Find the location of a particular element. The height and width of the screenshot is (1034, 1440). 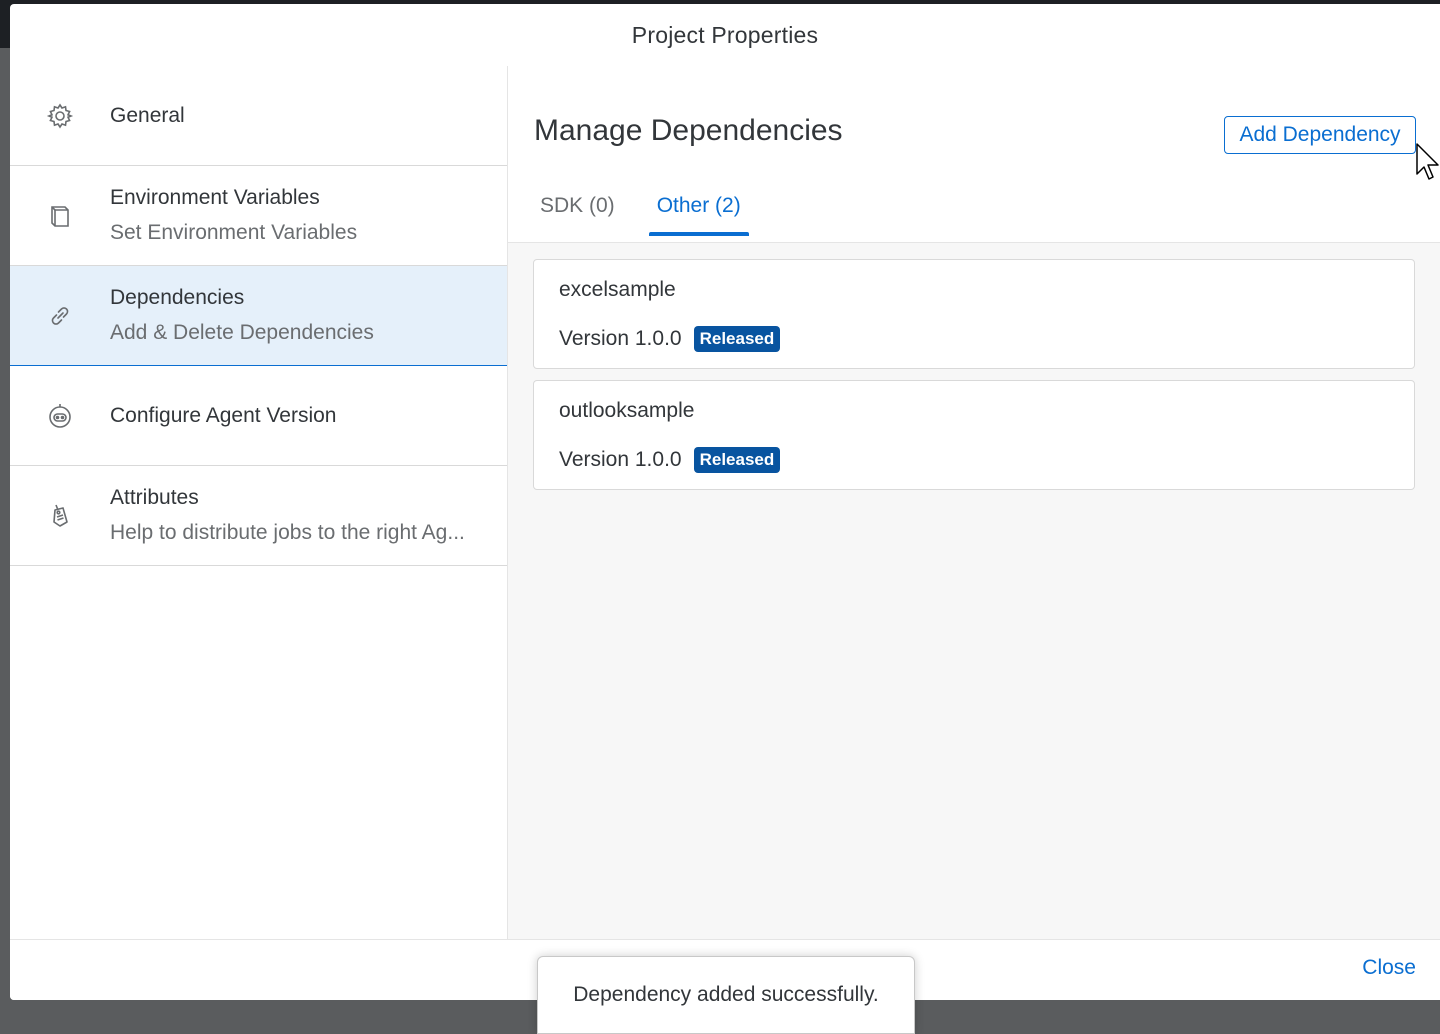

success-toast: Dependency added successfully. is located at coordinates (726, 995).